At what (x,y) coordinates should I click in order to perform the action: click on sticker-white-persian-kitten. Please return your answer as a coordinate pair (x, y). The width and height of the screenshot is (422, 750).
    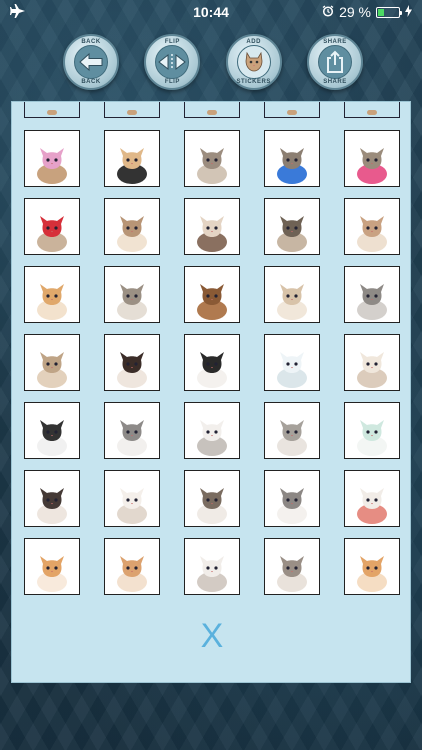
    Looking at the image, I should click on (292, 362).